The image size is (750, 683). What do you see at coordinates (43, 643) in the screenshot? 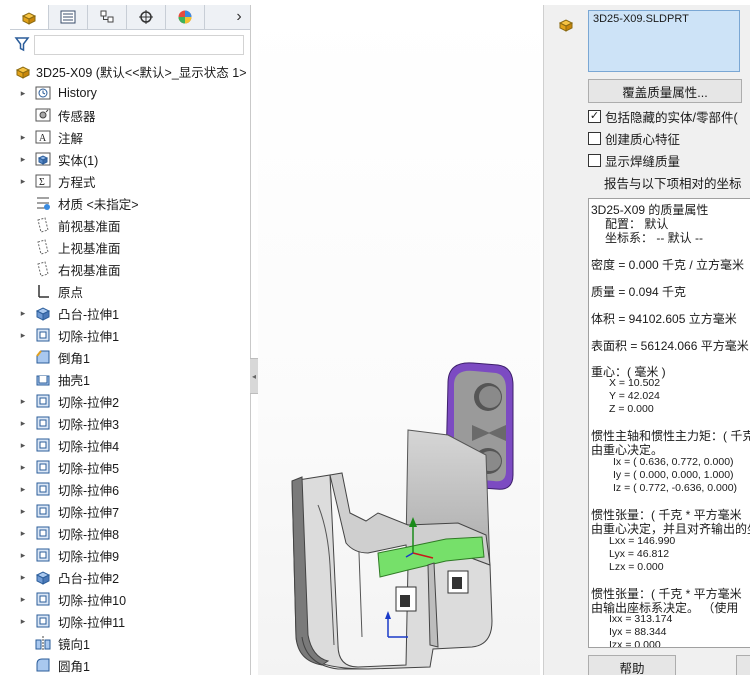
I see `mirror-icon` at bounding box center [43, 643].